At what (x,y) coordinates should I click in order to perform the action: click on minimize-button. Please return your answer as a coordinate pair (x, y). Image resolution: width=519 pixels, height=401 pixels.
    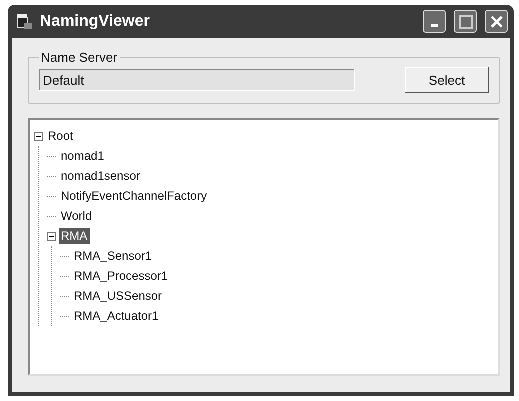
    Looking at the image, I should click on (434, 21).